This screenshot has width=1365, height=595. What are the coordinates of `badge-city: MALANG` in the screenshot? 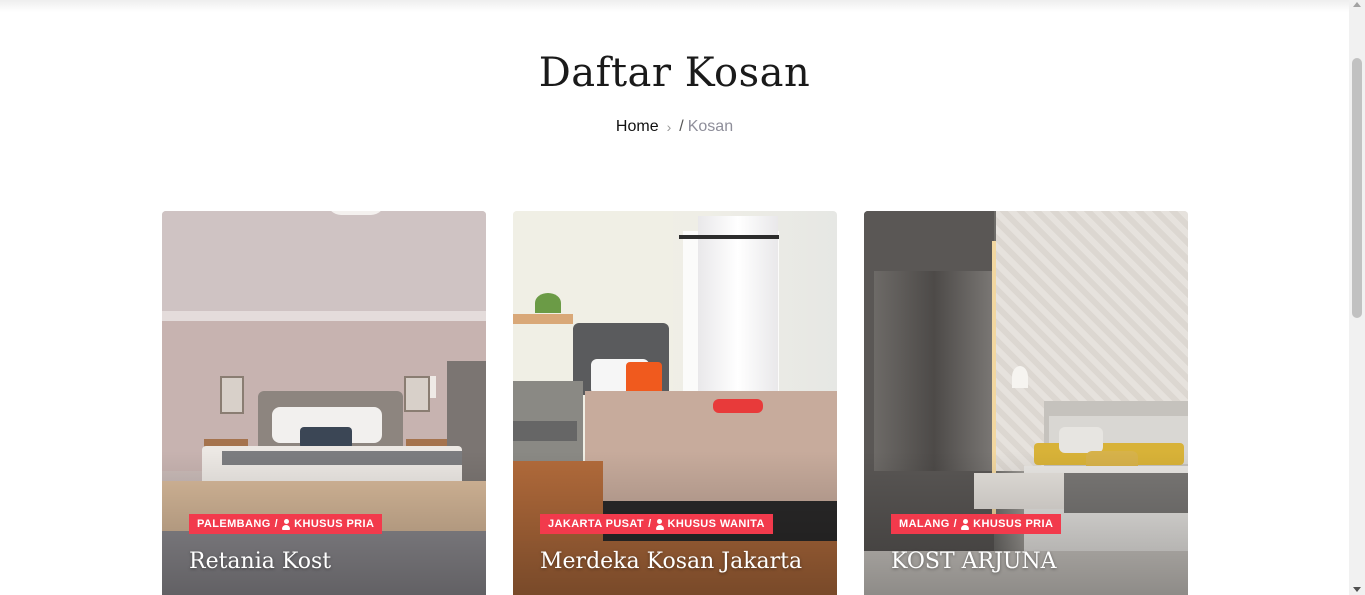 It's located at (924, 524).